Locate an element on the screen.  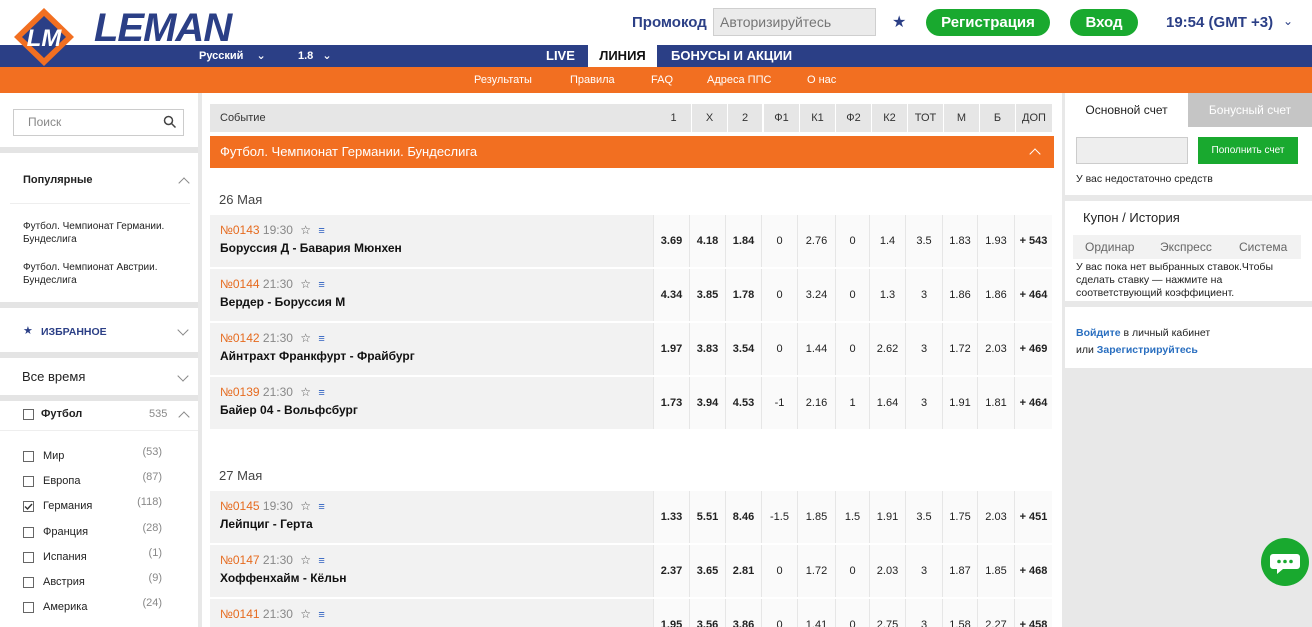
more-markets-button: + 469 is located at coordinates (1033, 349).